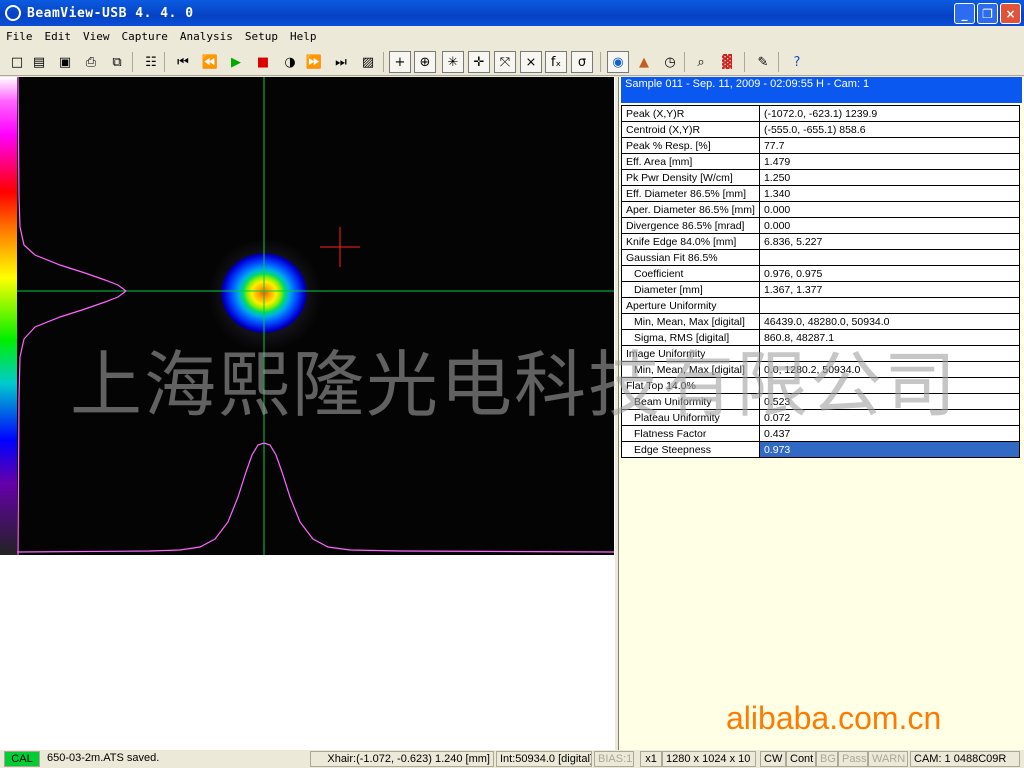 The height and width of the screenshot is (768, 1024). What do you see at coordinates (19, 36) in the screenshot?
I see `menu-file: File` at bounding box center [19, 36].